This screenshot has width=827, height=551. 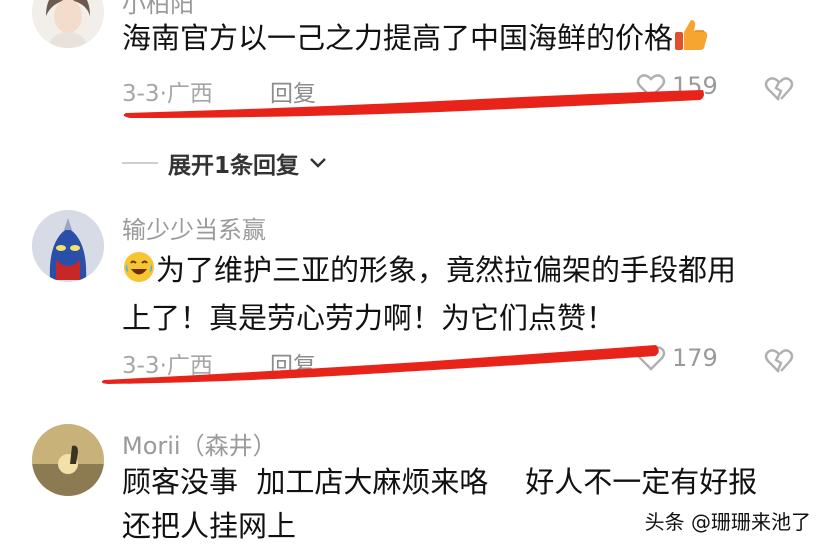 I want to click on comment-text-line-1: 为了维护三亚的形象，竟然拉偏架的手段都用, so click(x=446, y=270).